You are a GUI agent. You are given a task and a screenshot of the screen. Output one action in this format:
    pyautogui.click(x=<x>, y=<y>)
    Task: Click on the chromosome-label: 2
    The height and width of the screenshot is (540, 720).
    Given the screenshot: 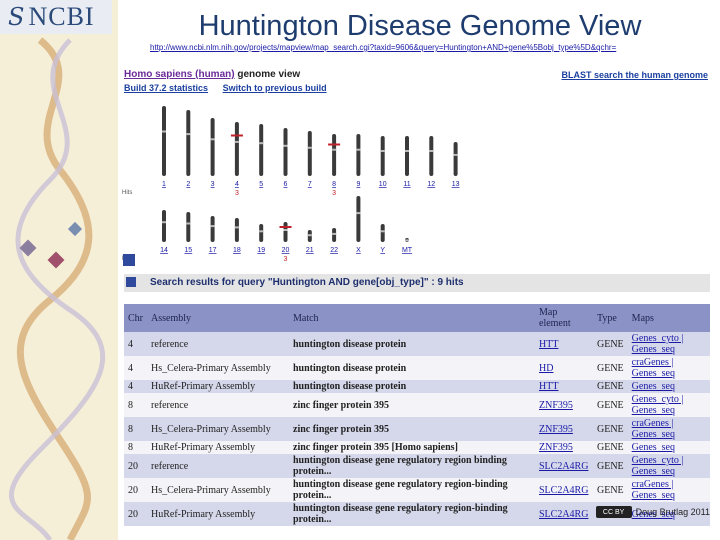 What is the action you would take?
    pyautogui.click(x=188, y=184)
    